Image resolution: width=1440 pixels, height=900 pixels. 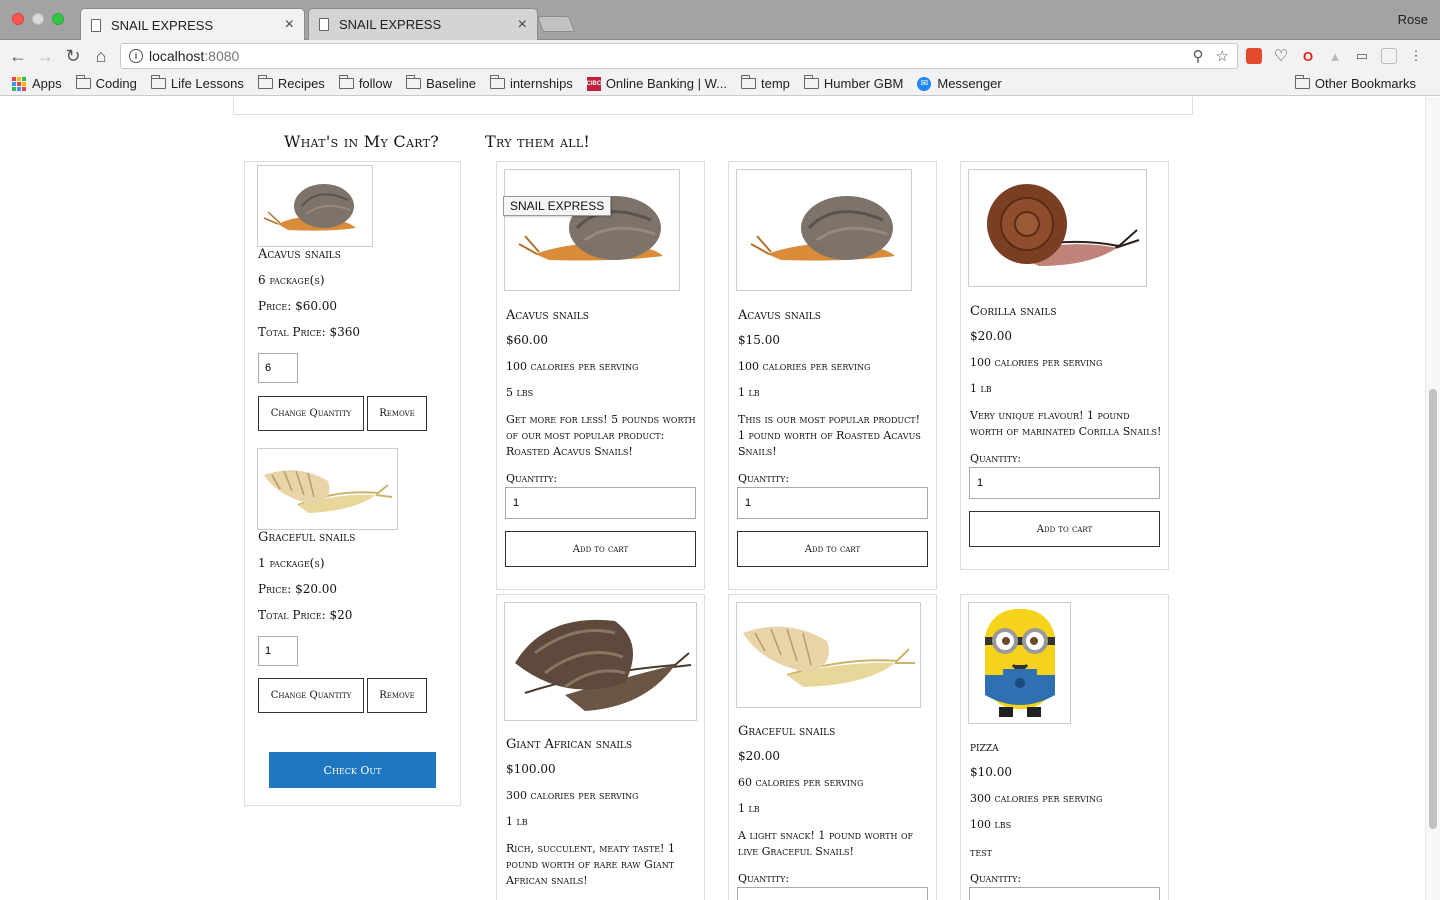 I want to click on bookmark-star-icon: ☆, so click(x=1222, y=56).